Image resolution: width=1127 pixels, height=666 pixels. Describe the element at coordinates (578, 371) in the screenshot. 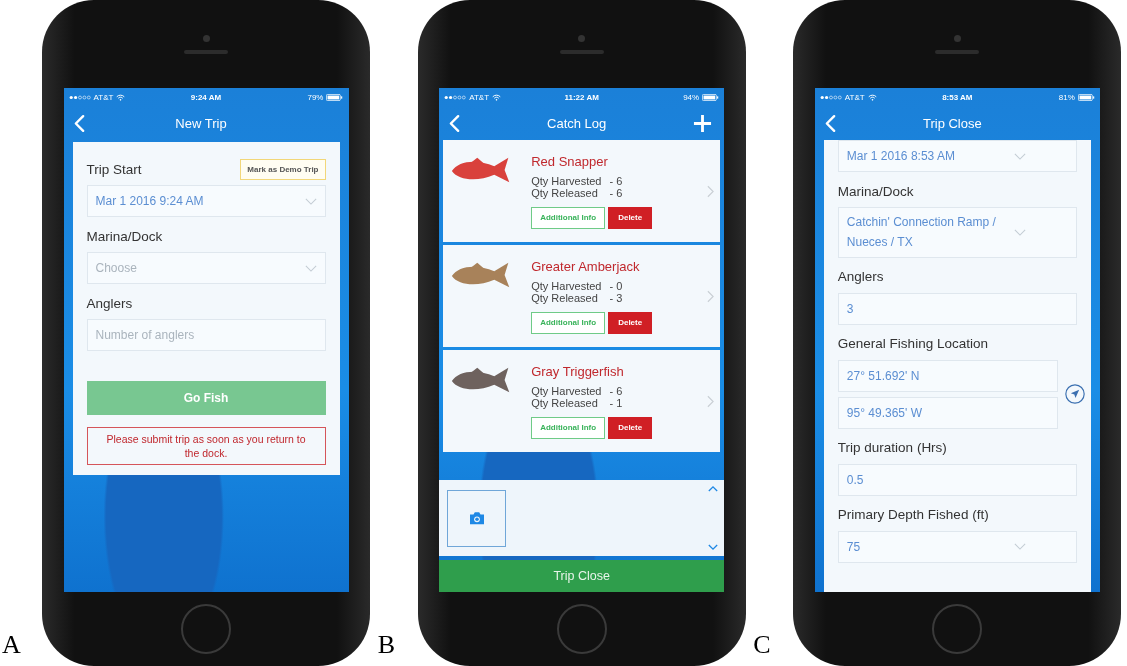

I see `species-name: Gray Triggerfish` at that location.